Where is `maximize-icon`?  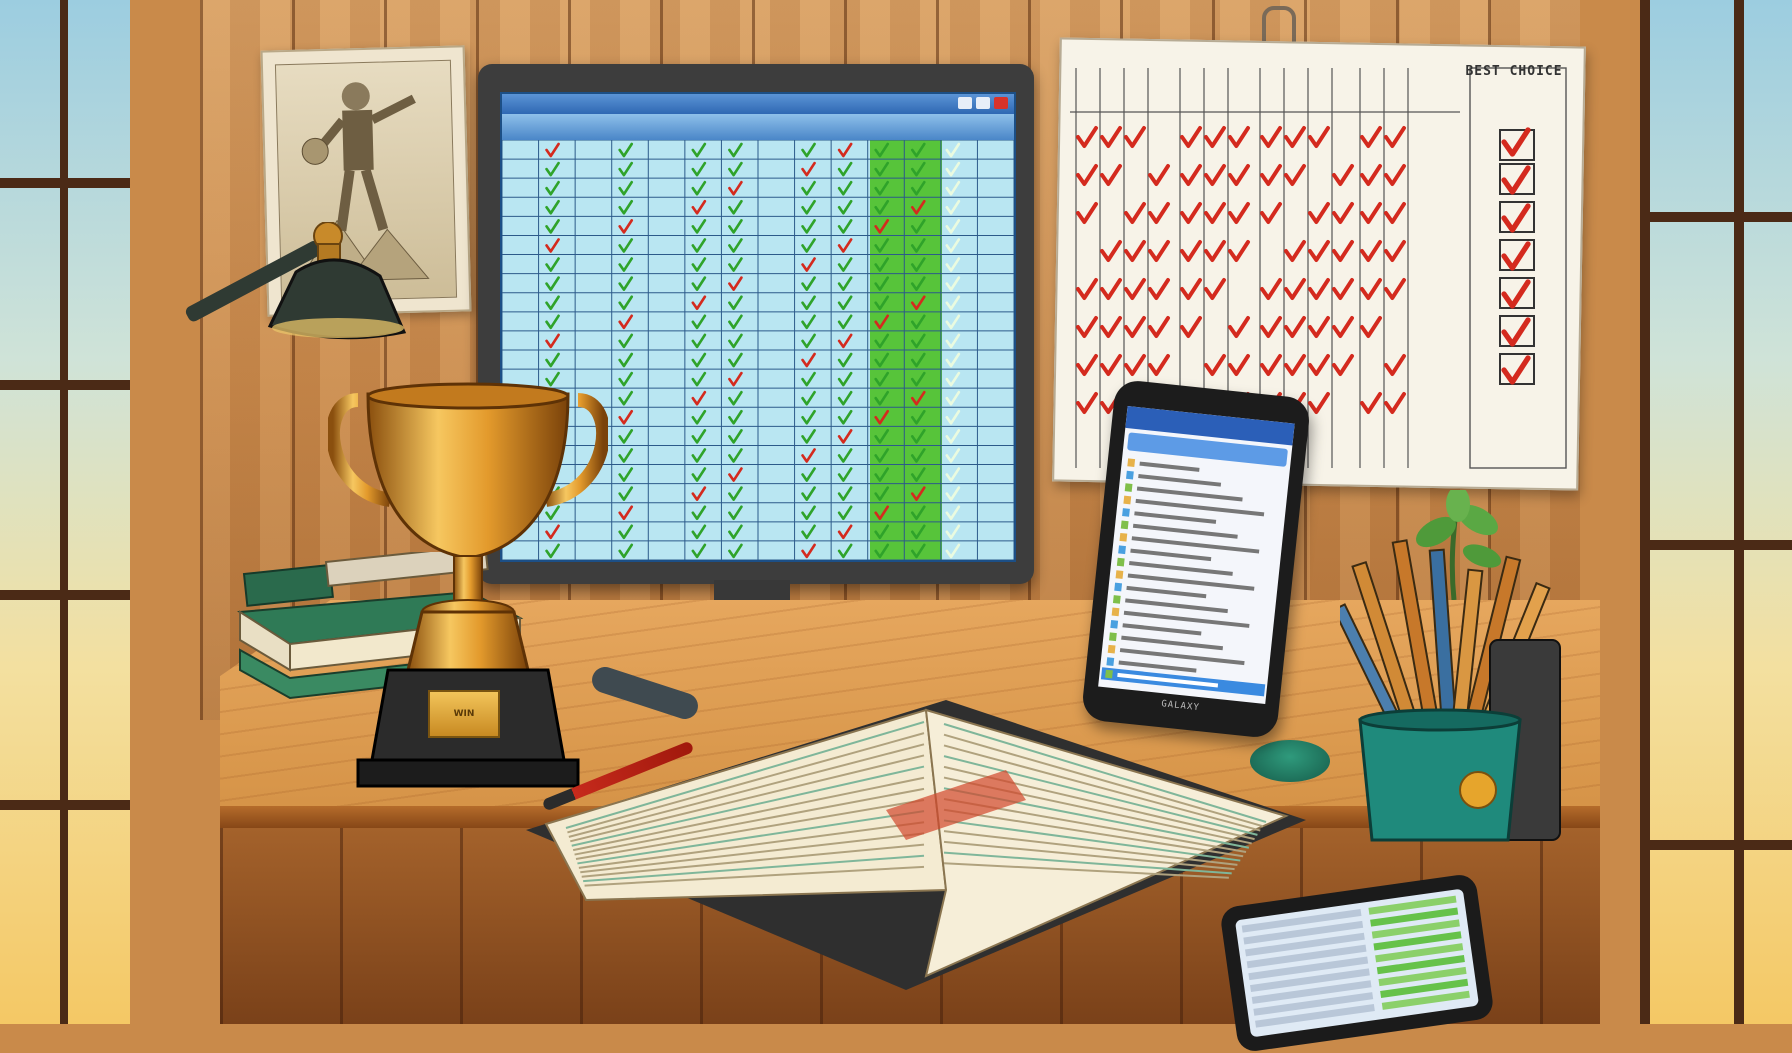
maximize-icon is located at coordinates (983, 103).